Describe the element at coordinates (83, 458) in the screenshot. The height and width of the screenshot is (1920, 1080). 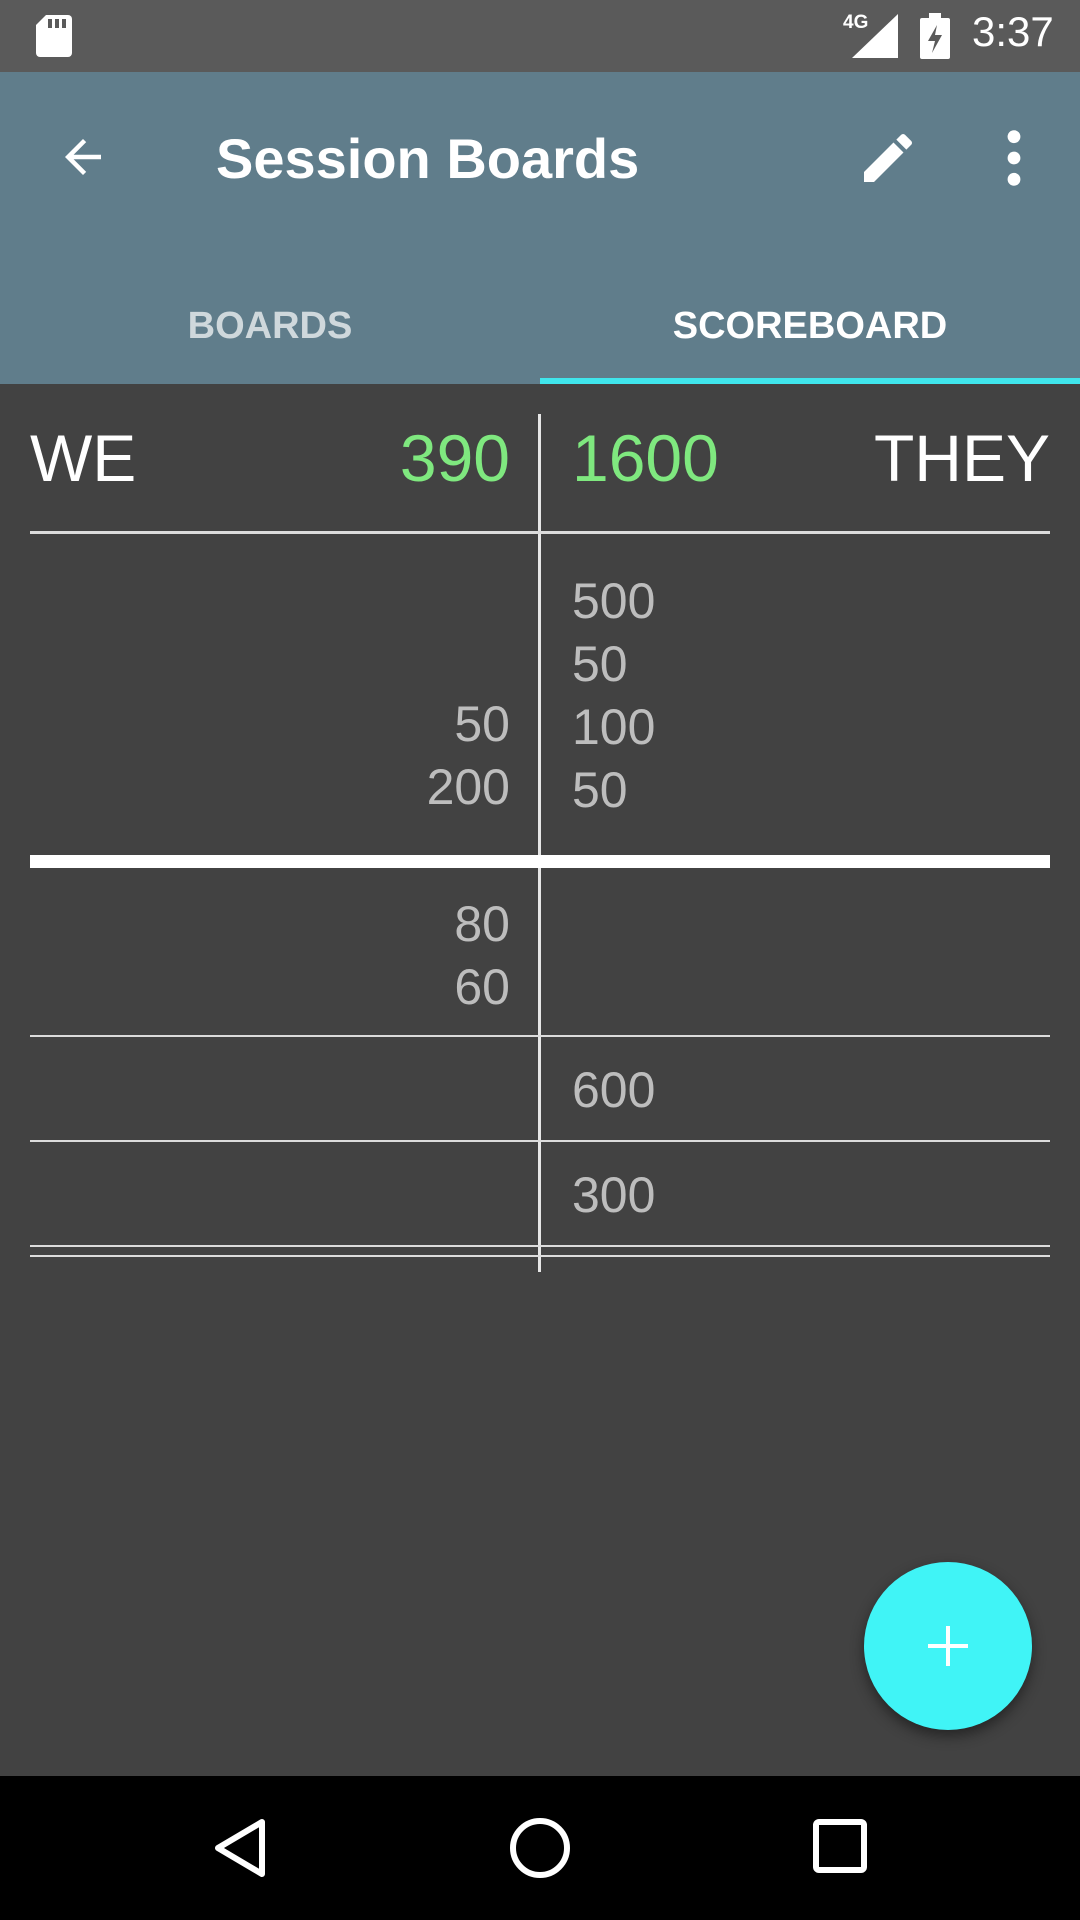
I see `we-label: WE` at that location.